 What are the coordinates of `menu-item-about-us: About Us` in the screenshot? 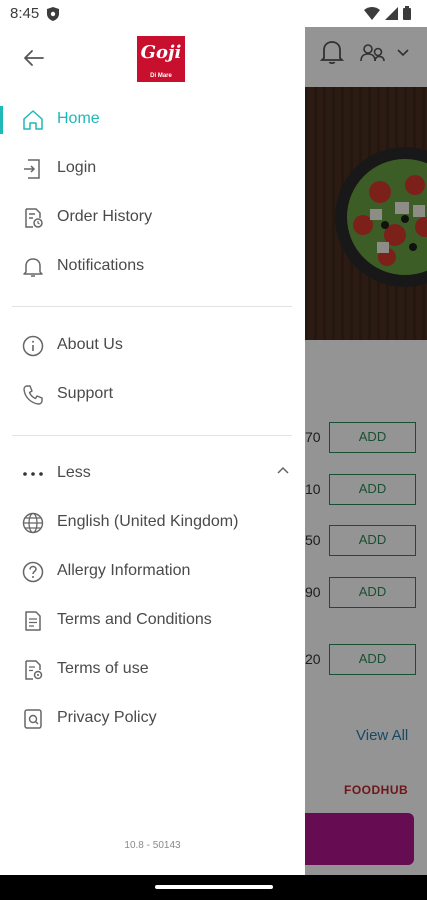 It's located at (152, 346).